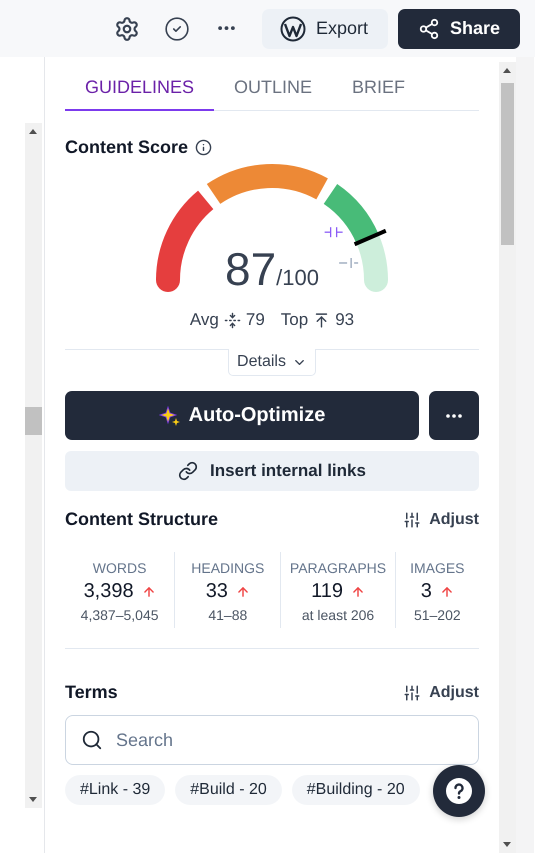 The width and height of the screenshot is (535, 853). What do you see at coordinates (272, 269) in the screenshot?
I see `score-text: 87/100` at bounding box center [272, 269].